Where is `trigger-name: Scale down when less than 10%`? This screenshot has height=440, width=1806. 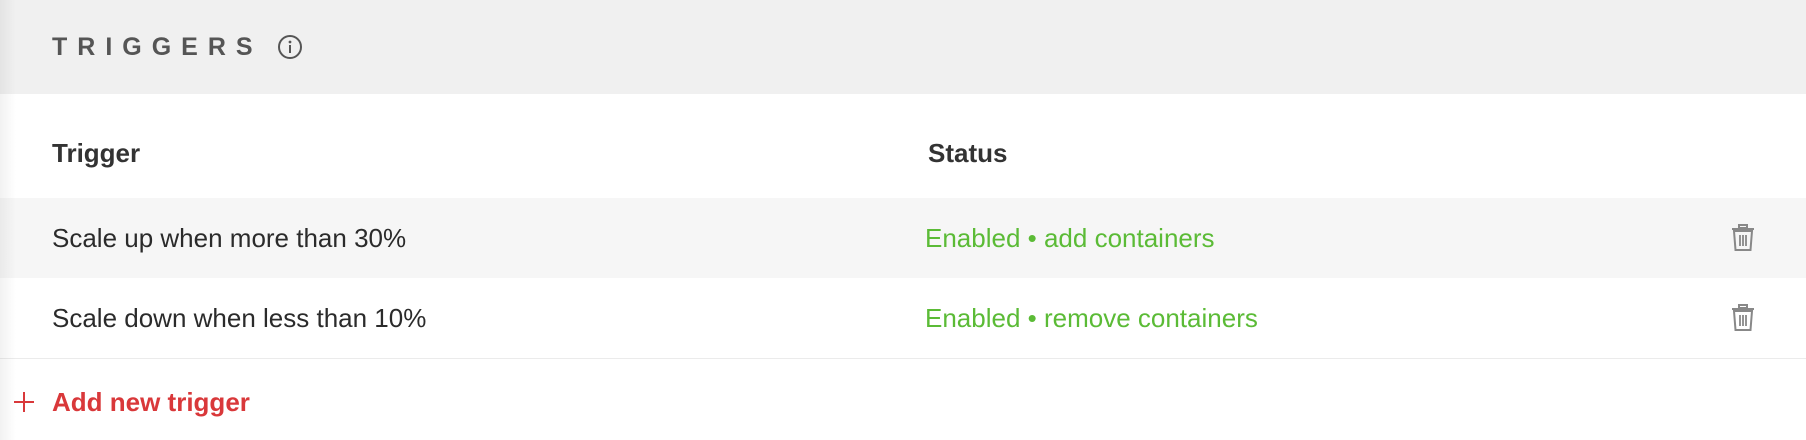 trigger-name: Scale down when less than 10% is located at coordinates (239, 318).